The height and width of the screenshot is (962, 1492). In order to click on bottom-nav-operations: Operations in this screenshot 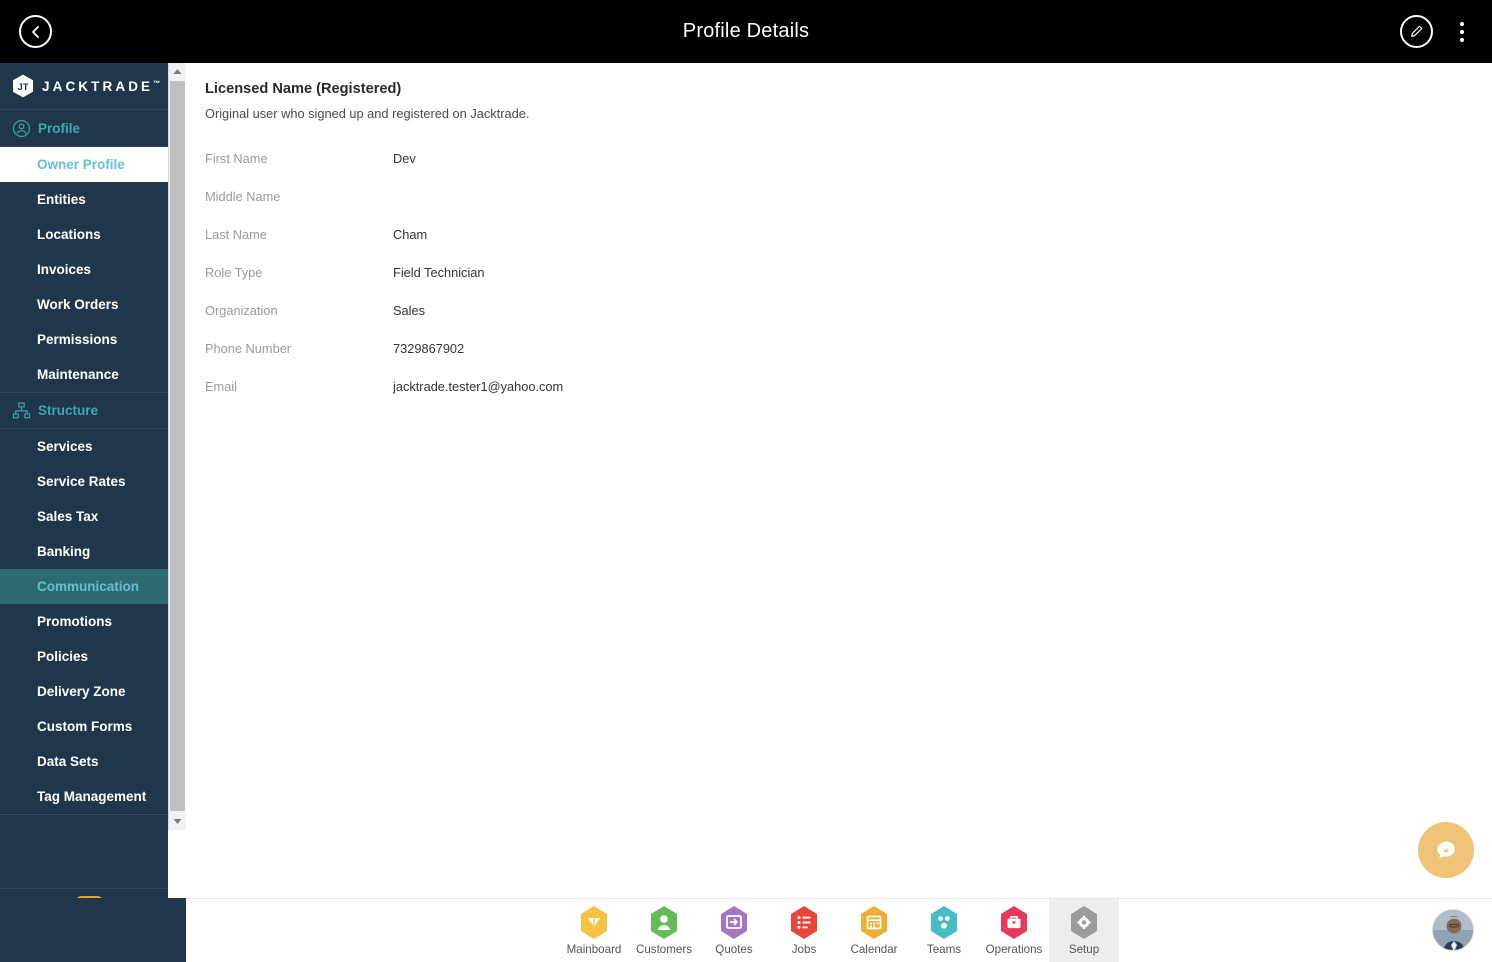, I will do `click(1014, 930)`.